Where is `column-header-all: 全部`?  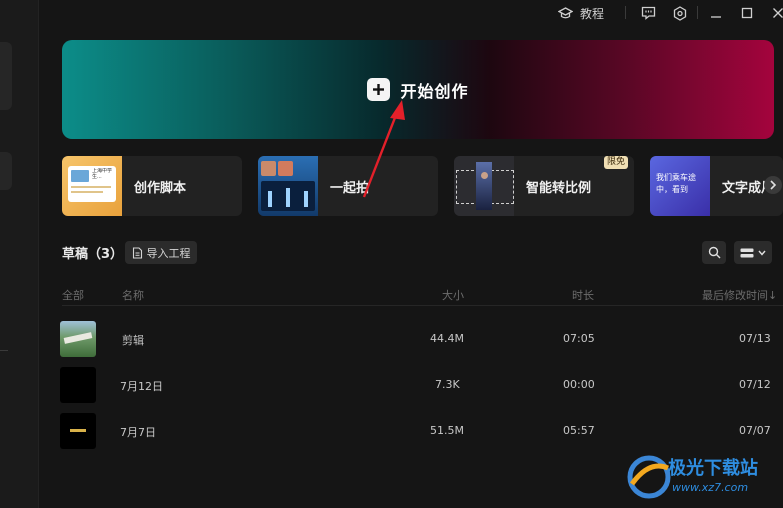 column-header-all: 全部 is located at coordinates (73, 295).